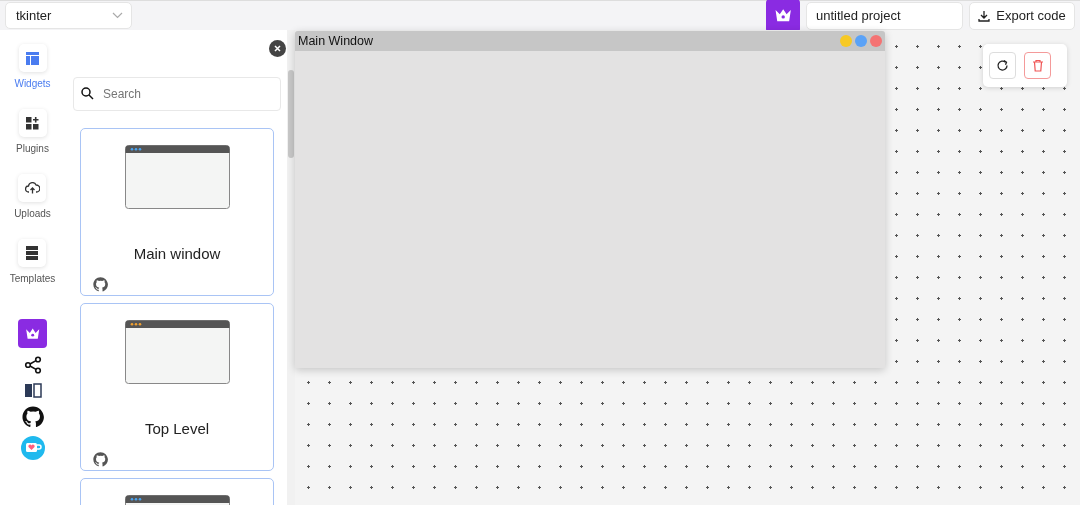 Image resolution: width=1080 pixels, height=505 pixels. Describe the element at coordinates (177, 387) in the screenshot. I see `widget-card: Top Level` at that location.